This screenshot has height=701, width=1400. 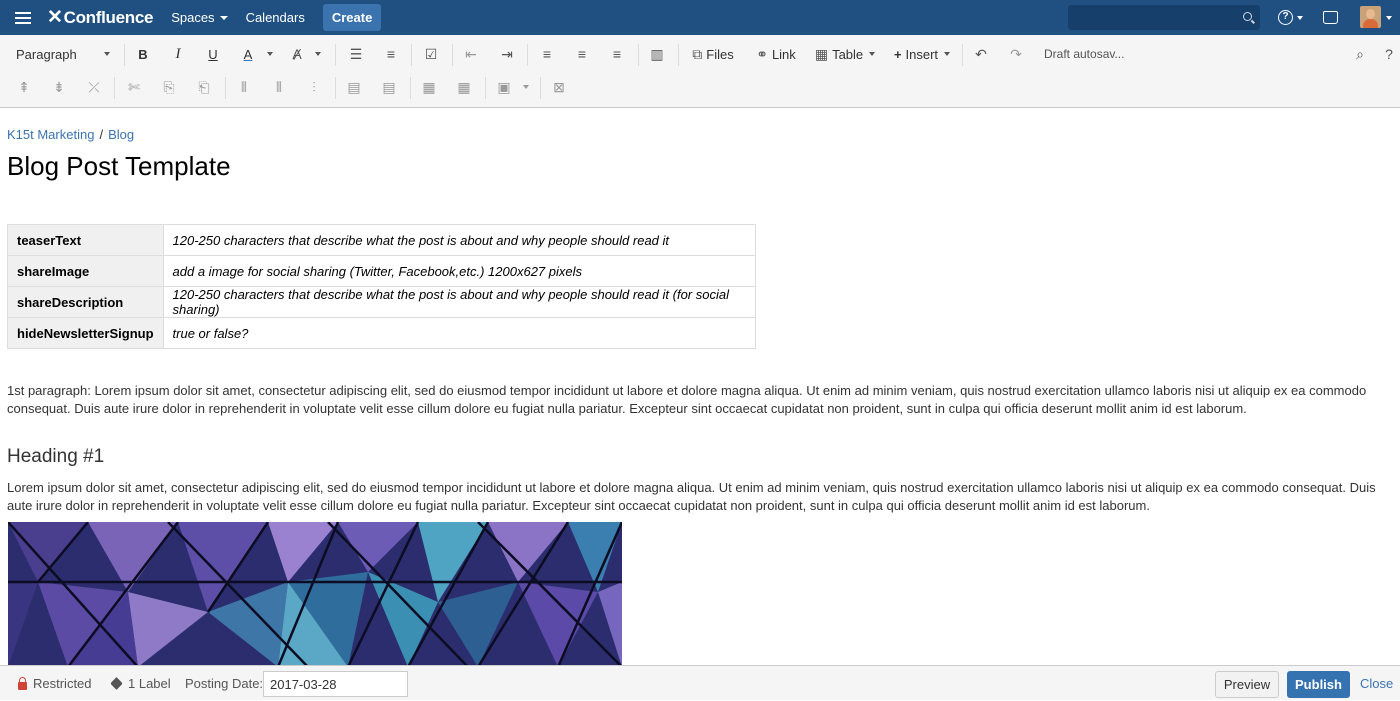 What do you see at coordinates (1389, 54) in the screenshot?
I see `help-button: ?` at bounding box center [1389, 54].